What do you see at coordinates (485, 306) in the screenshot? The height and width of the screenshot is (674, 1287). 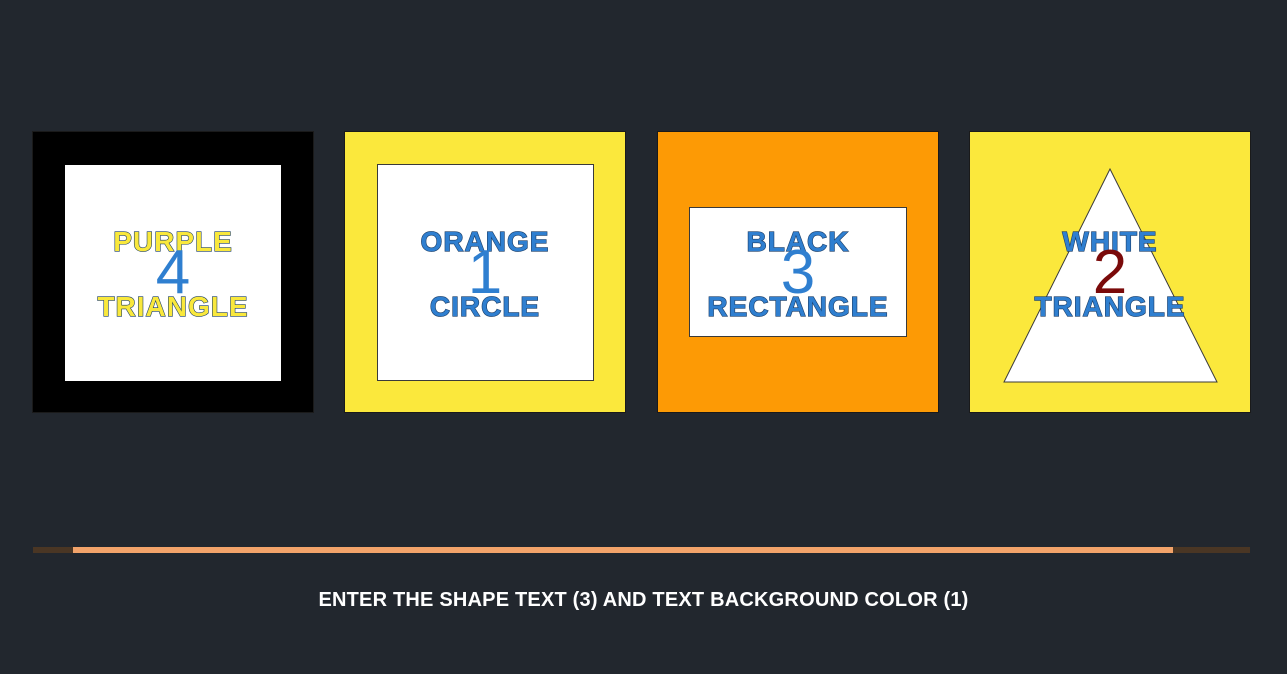 I see `card-text-line2: CIRCLE` at bounding box center [485, 306].